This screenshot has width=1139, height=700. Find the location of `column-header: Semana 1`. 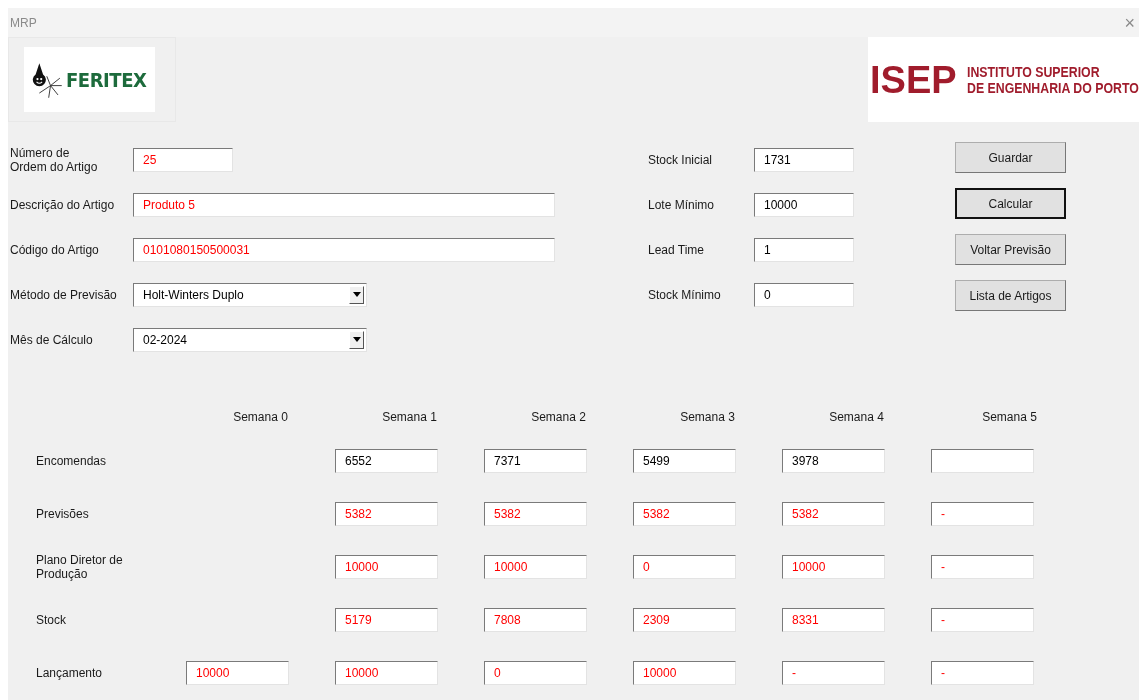

column-header: Semana 1 is located at coordinates (409, 417).